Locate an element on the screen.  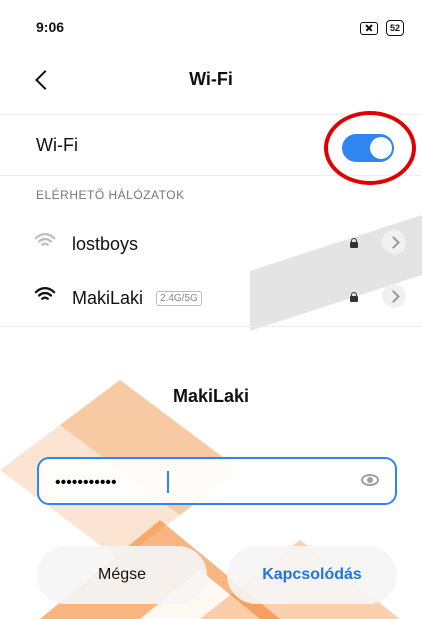
text-caret is located at coordinates (168, 482).